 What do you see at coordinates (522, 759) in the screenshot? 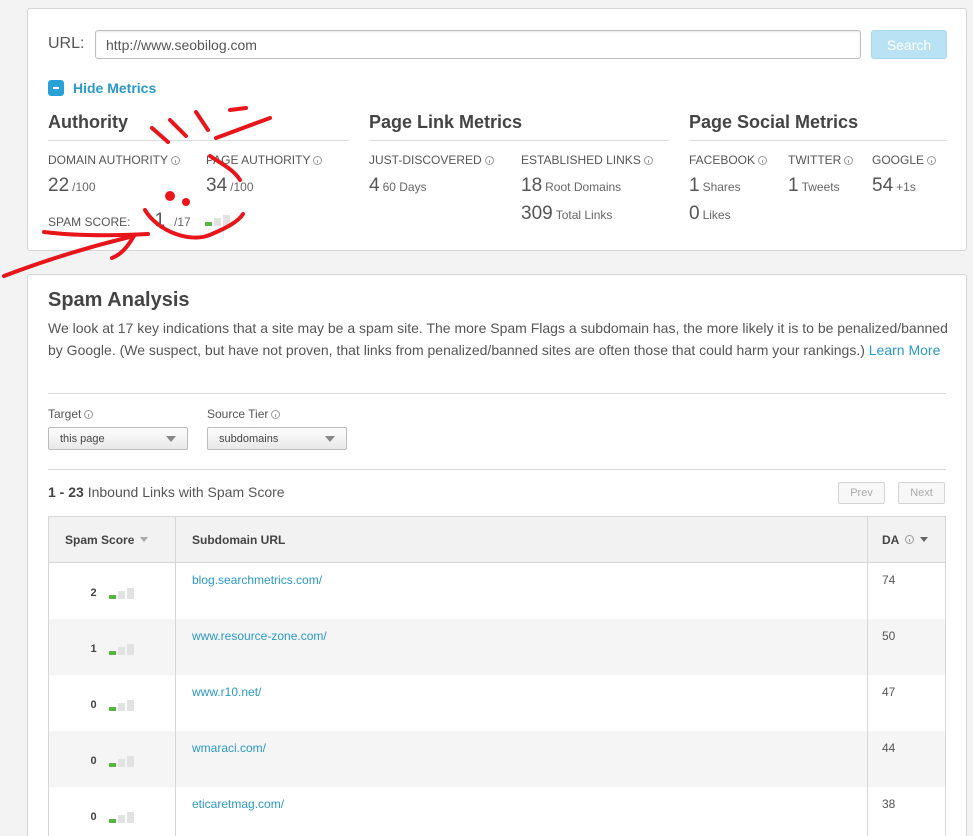
I see `subdomain-url-cell: wmaraci.com/` at bounding box center [522, 759].